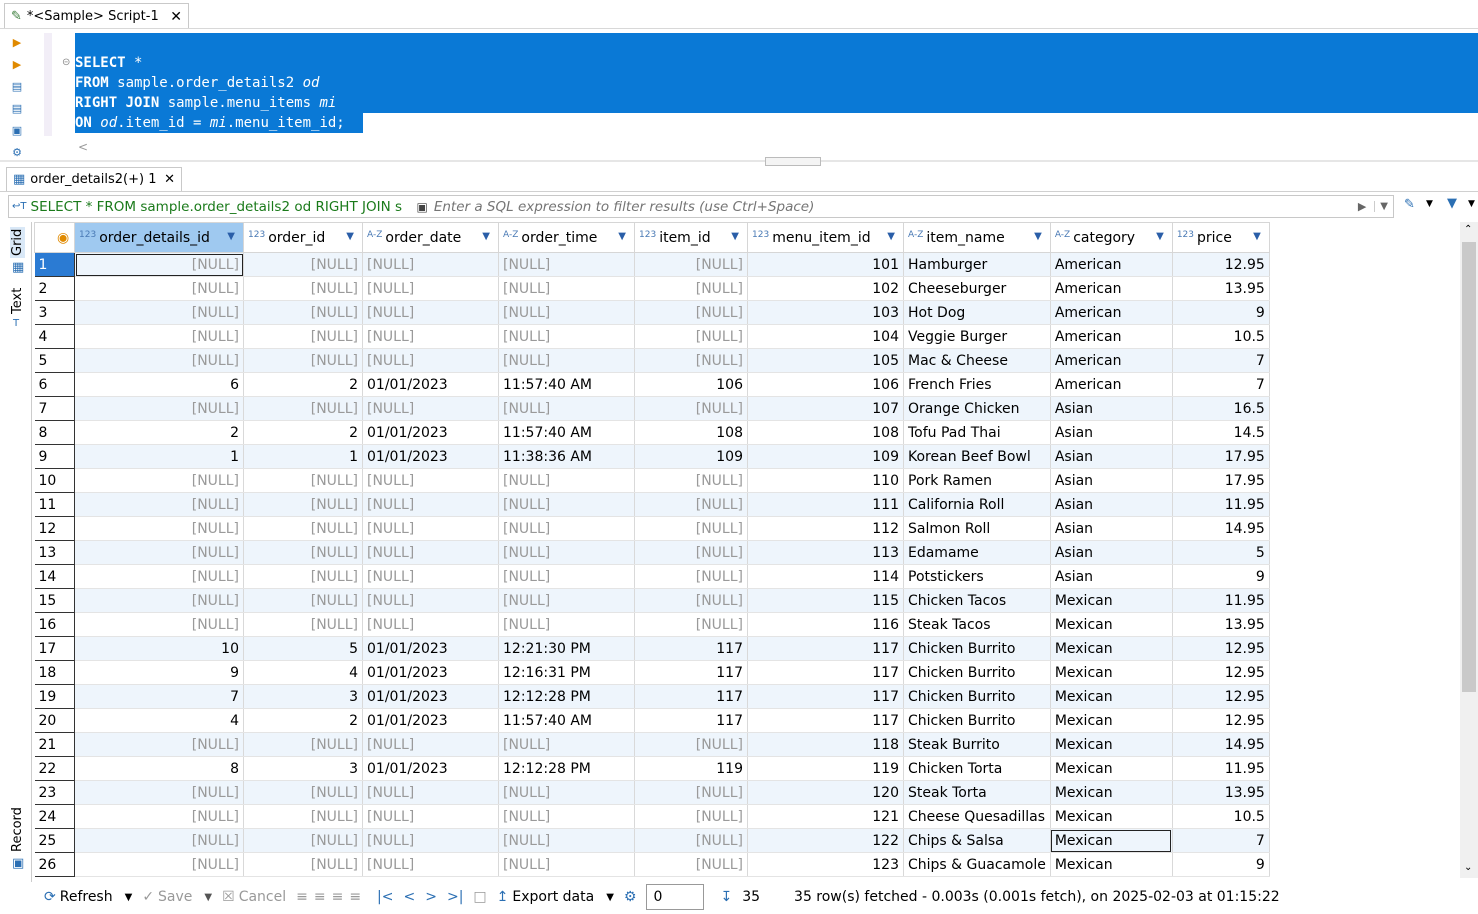 This screenshot has width=1478, height=914. I want to click on column-header-item-name: A-Z item_name ▼, so click(977, 237).